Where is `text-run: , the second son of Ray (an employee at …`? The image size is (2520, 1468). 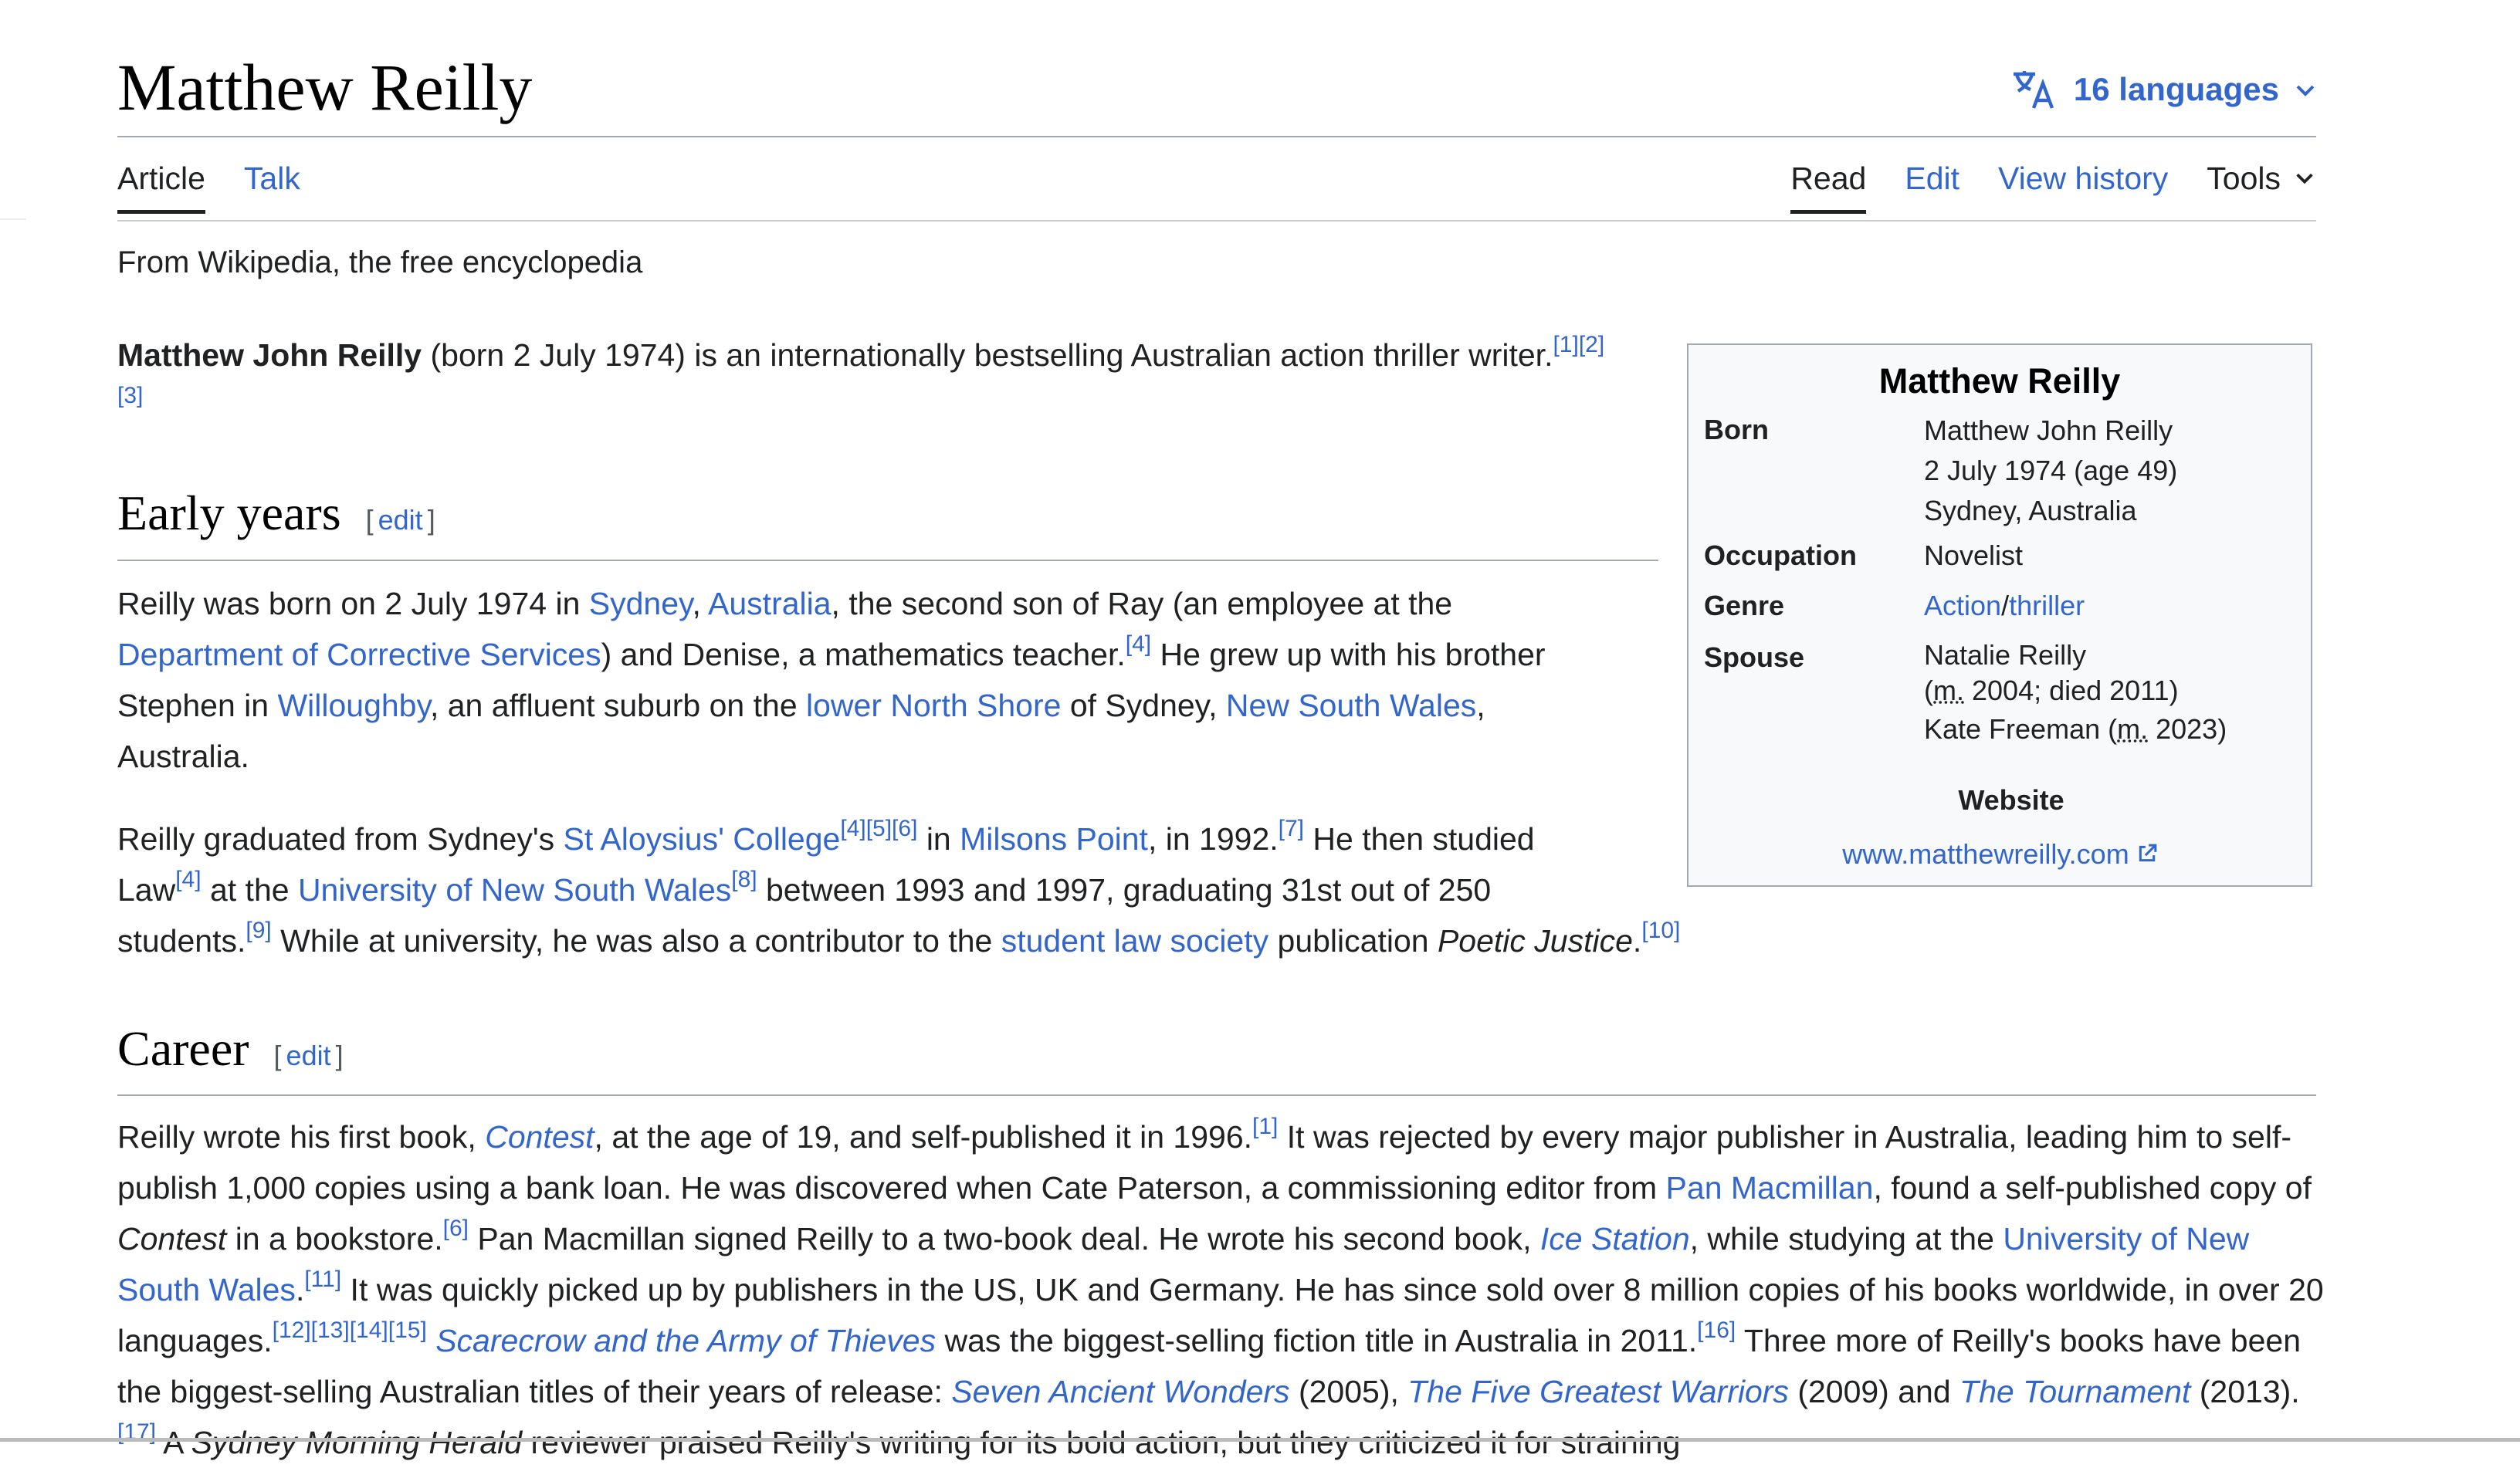 text-run: , the second son of Ray (an employee at … is located at coordinates (1142, 603).